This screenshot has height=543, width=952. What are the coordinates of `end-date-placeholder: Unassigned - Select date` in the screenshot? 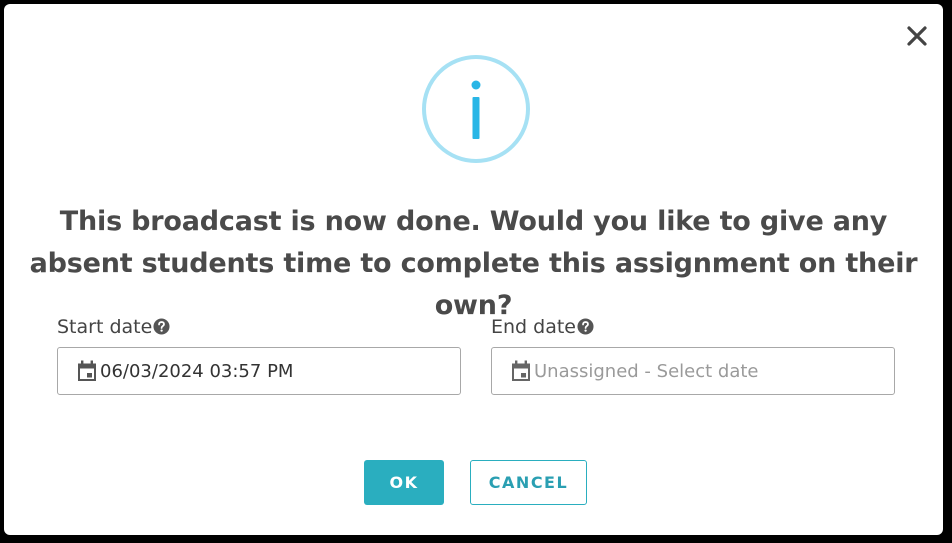 It's located at (646, 371).